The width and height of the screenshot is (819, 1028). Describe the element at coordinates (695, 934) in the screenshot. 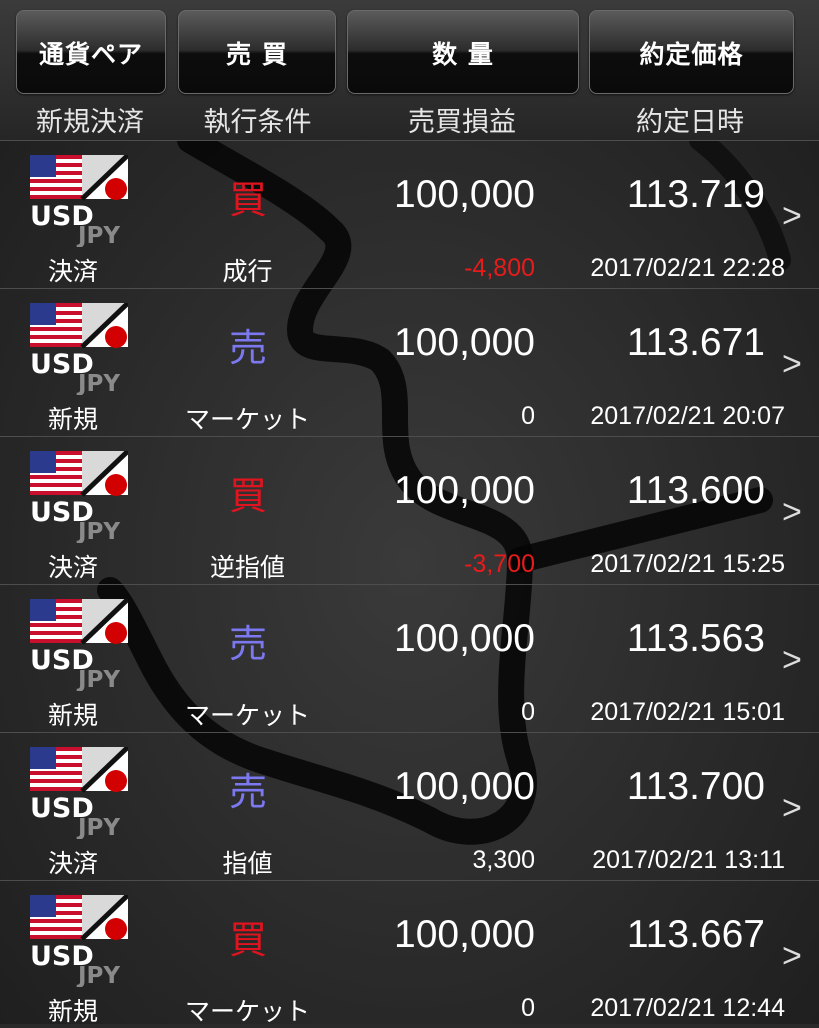

I see `execution-price-value: 113.667` at that location.